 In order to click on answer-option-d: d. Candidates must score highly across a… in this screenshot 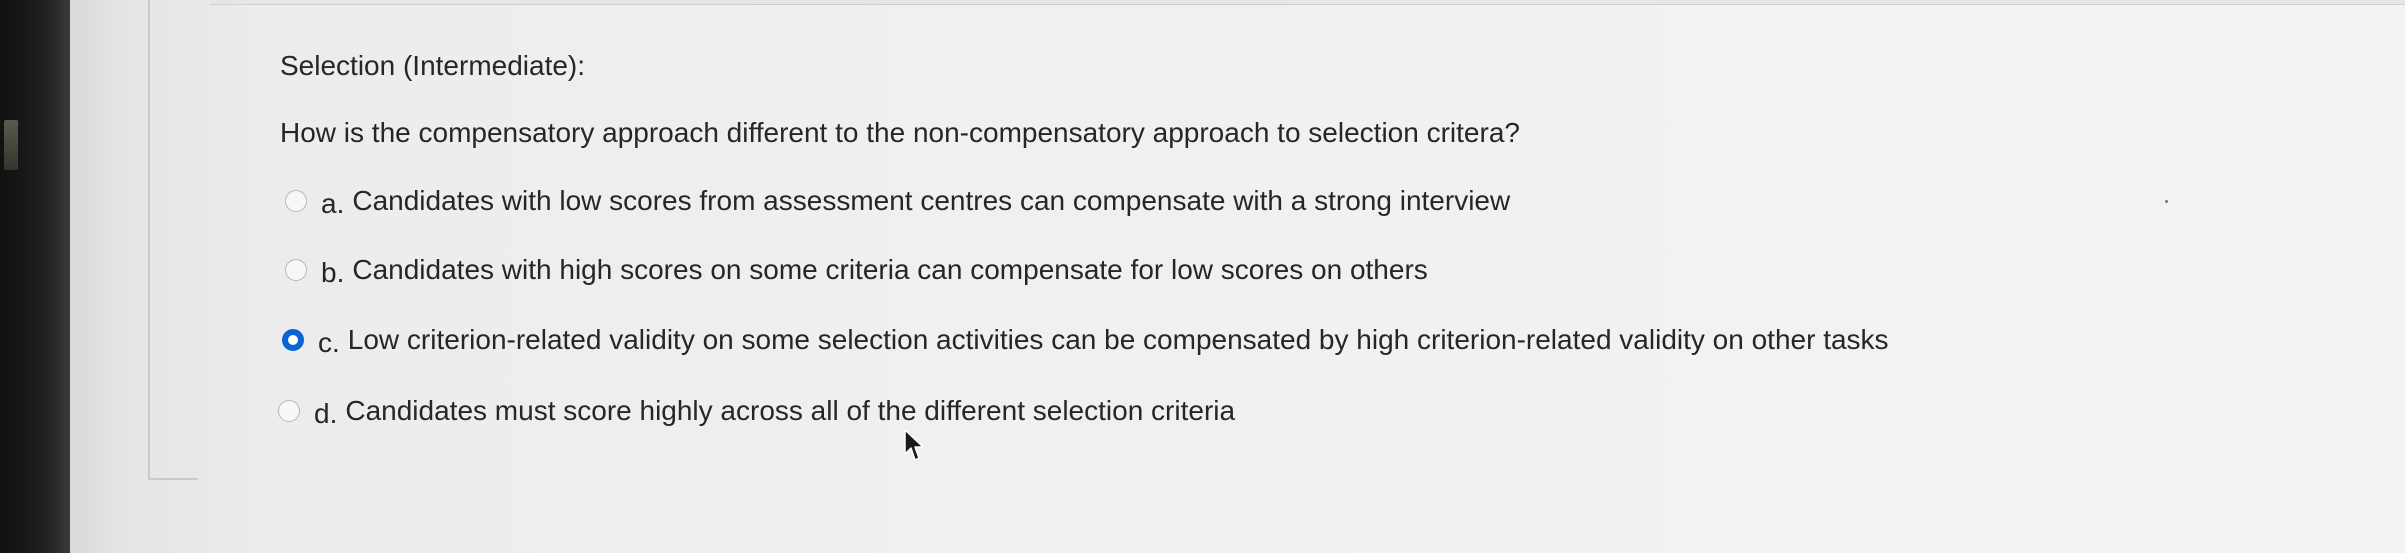, I will do `click(757, 412)`.